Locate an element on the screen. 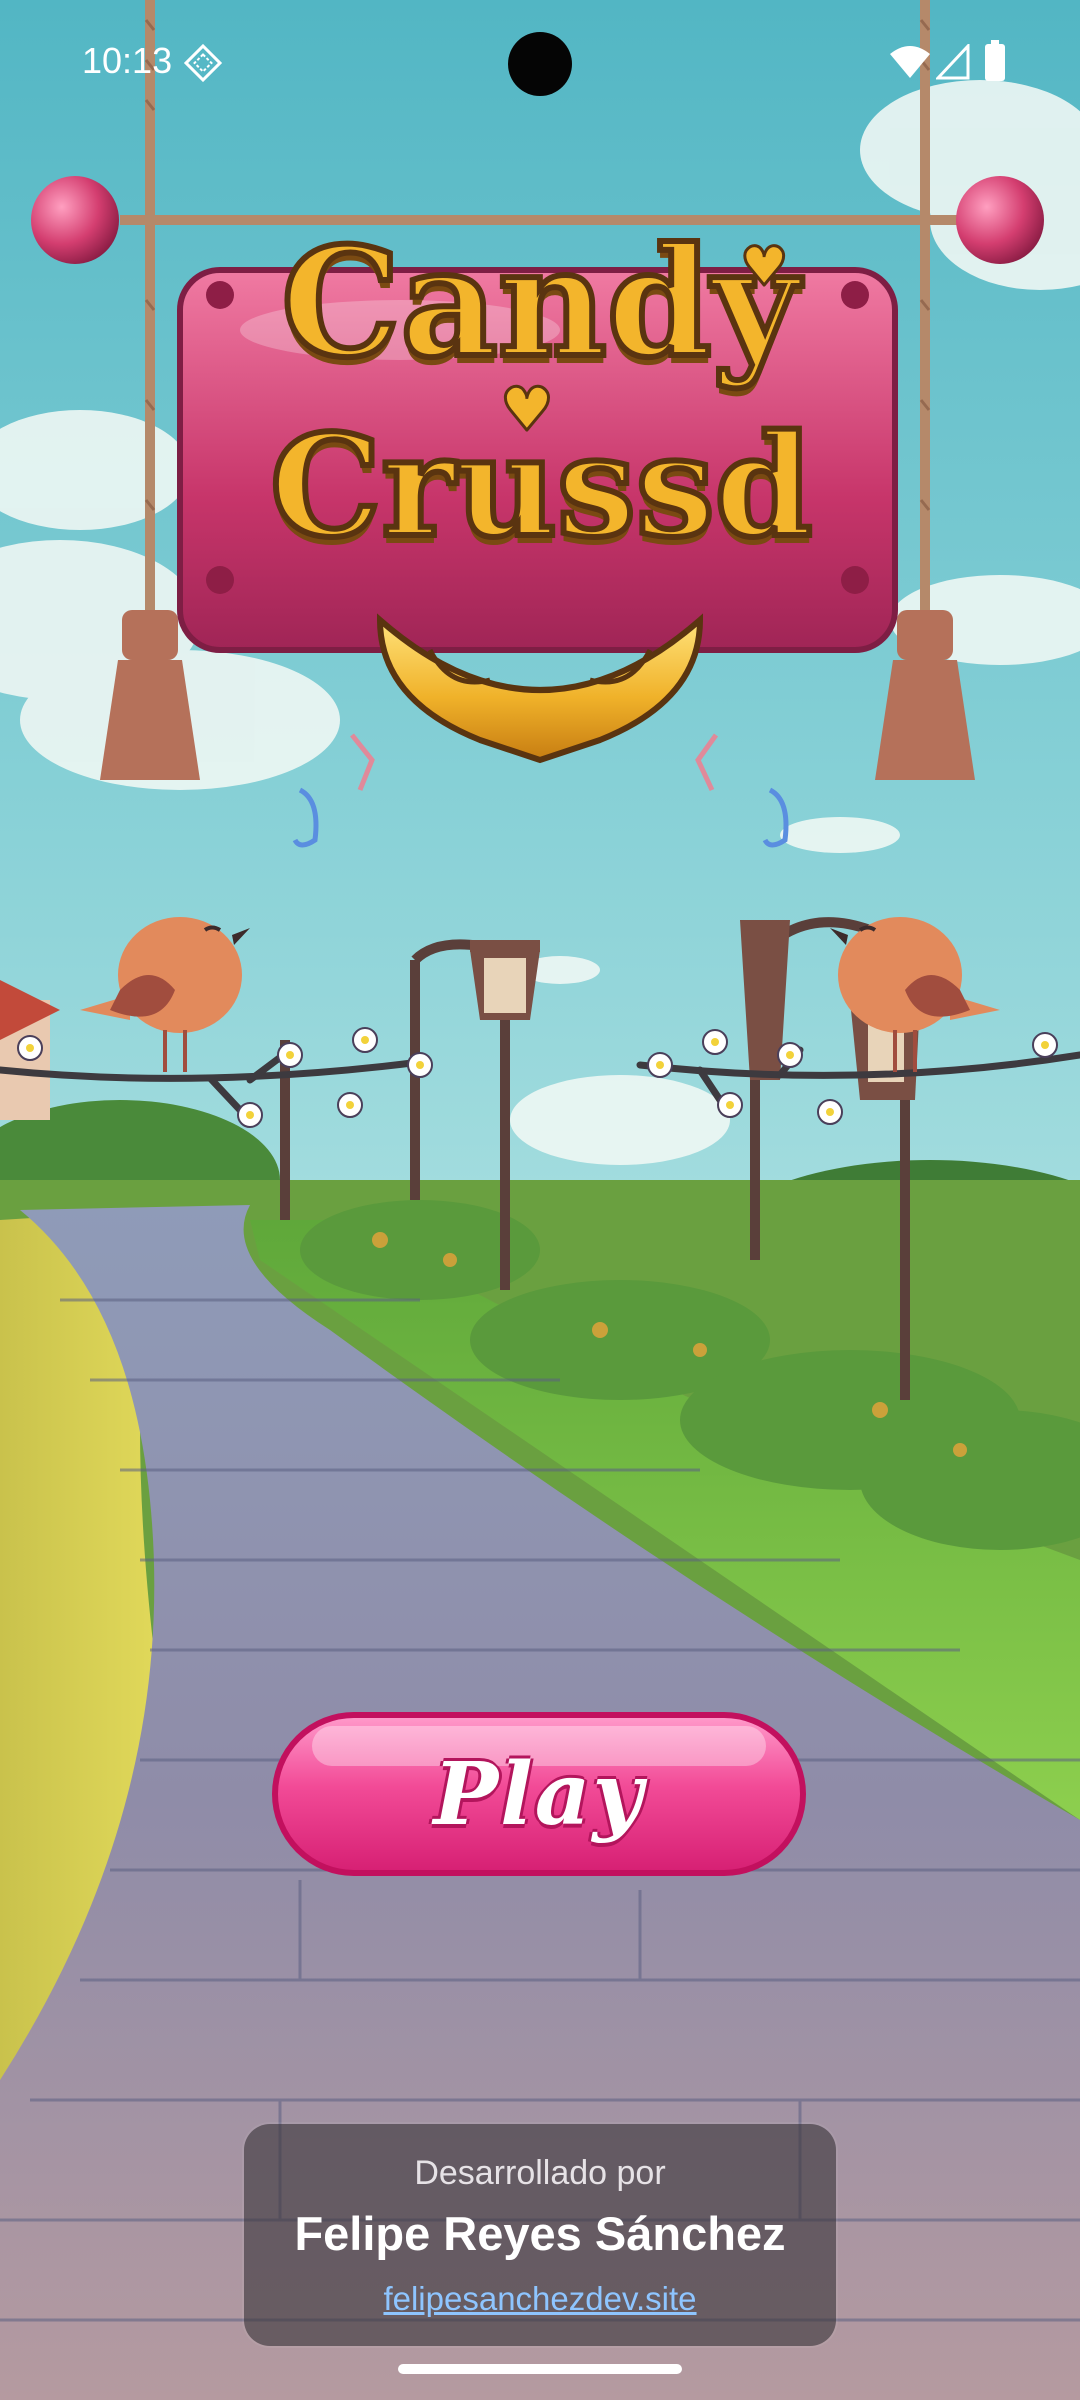 This screenshot has height=2400, width=1080. wifi-icon is located at coordinates (910, 62).